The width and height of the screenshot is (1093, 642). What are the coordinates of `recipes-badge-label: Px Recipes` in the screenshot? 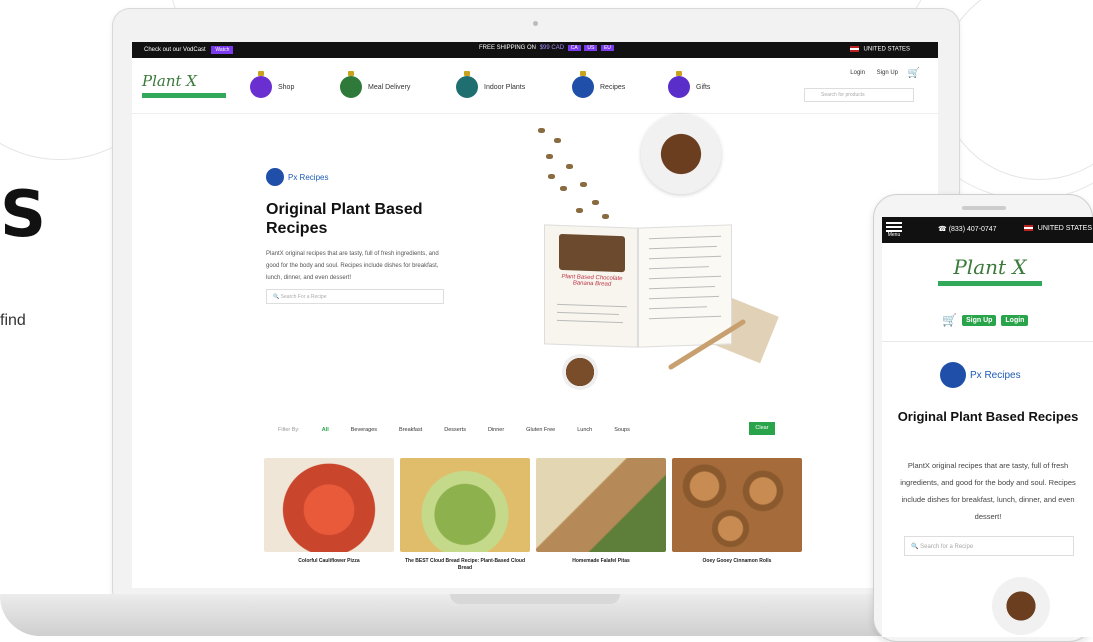 It's located at (308, 177).